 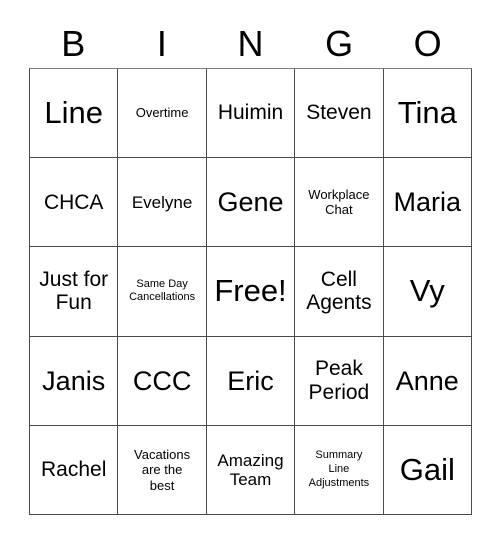 I want to click on bingo-cell-label: Janis, so click(x=74, y=380).